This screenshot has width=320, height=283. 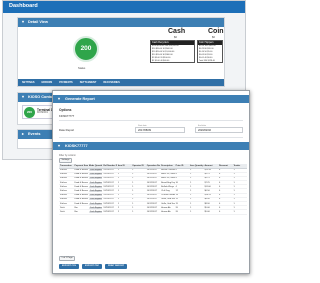 What do you see at coordinates (216, 31) in the screenshot?
I see `coin-title: Coin` at bounding box center [216, 31].